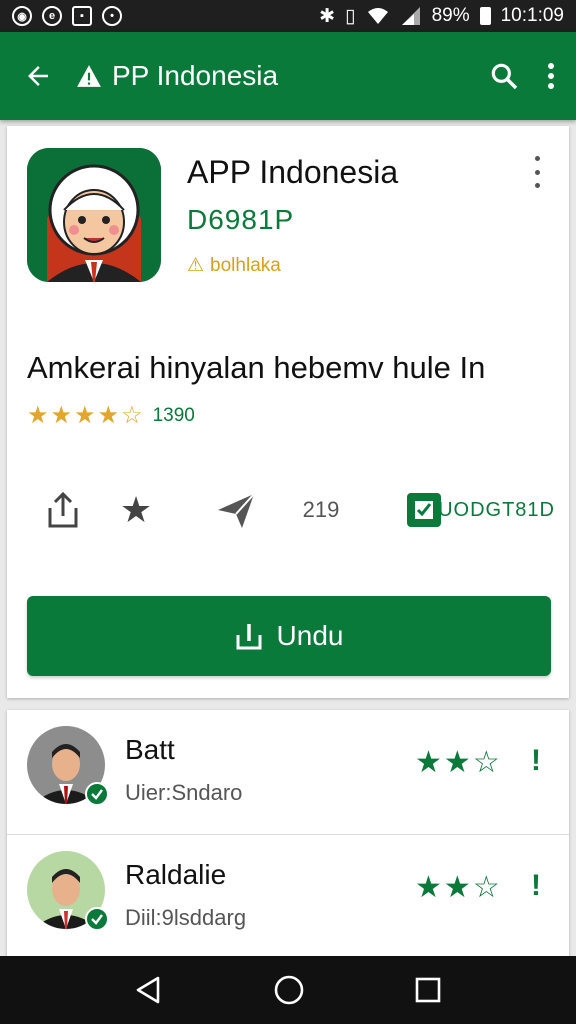 The width and height of the screenshot is (576, 1024). Describe the element at coordinates (112, 16) in the screenshot. I see `message-icon: •` at that location.